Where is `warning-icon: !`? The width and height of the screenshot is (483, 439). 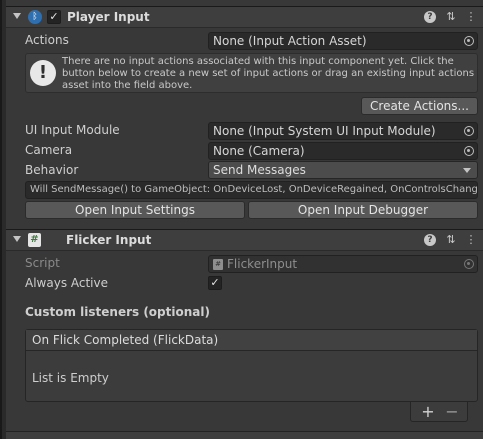
warning-icon: ! is located at coordinates (43, 73).